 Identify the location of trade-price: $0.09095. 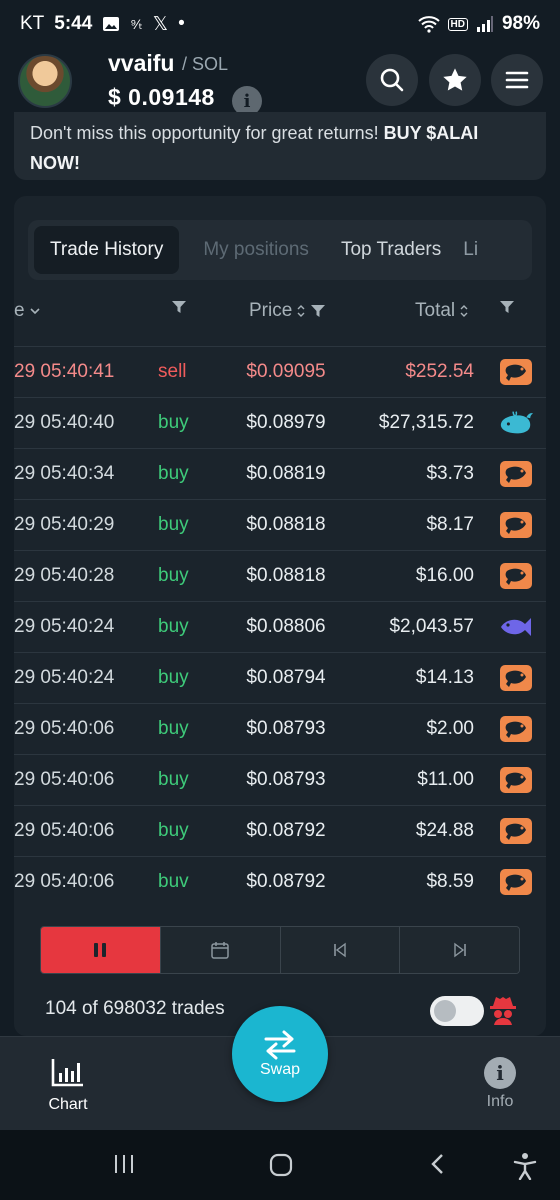
(286, 371).